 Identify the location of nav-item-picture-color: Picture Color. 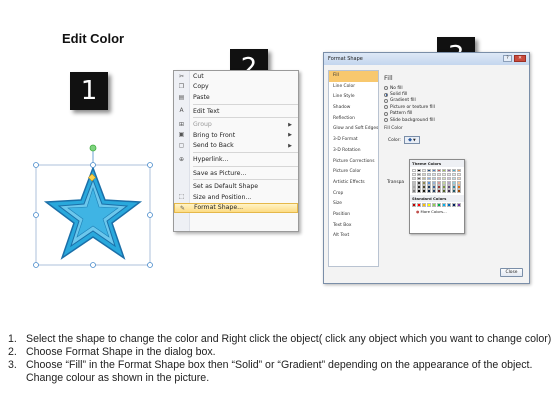
(353, 172).